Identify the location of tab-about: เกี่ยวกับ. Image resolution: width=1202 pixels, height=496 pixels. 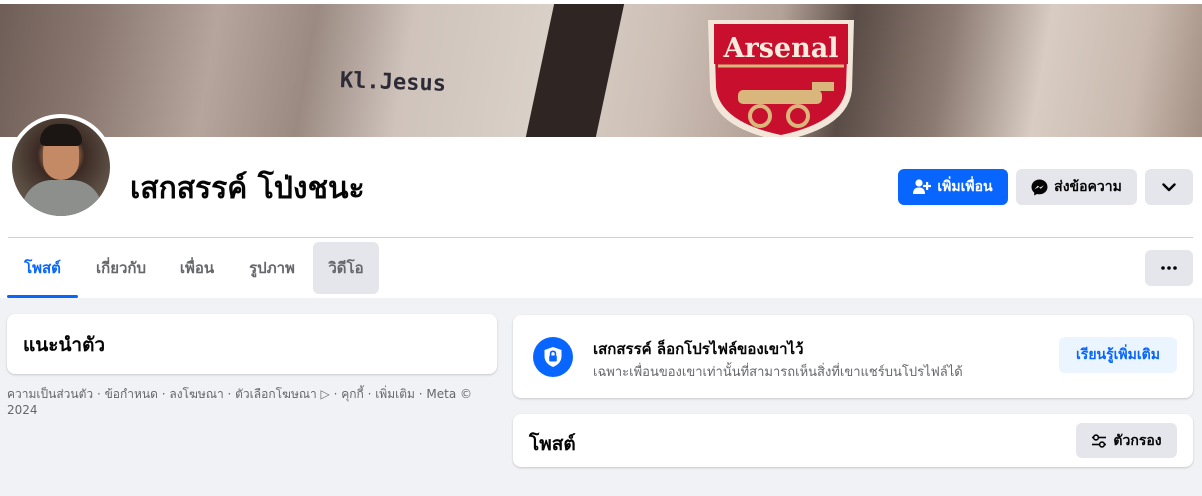
(121, 268).